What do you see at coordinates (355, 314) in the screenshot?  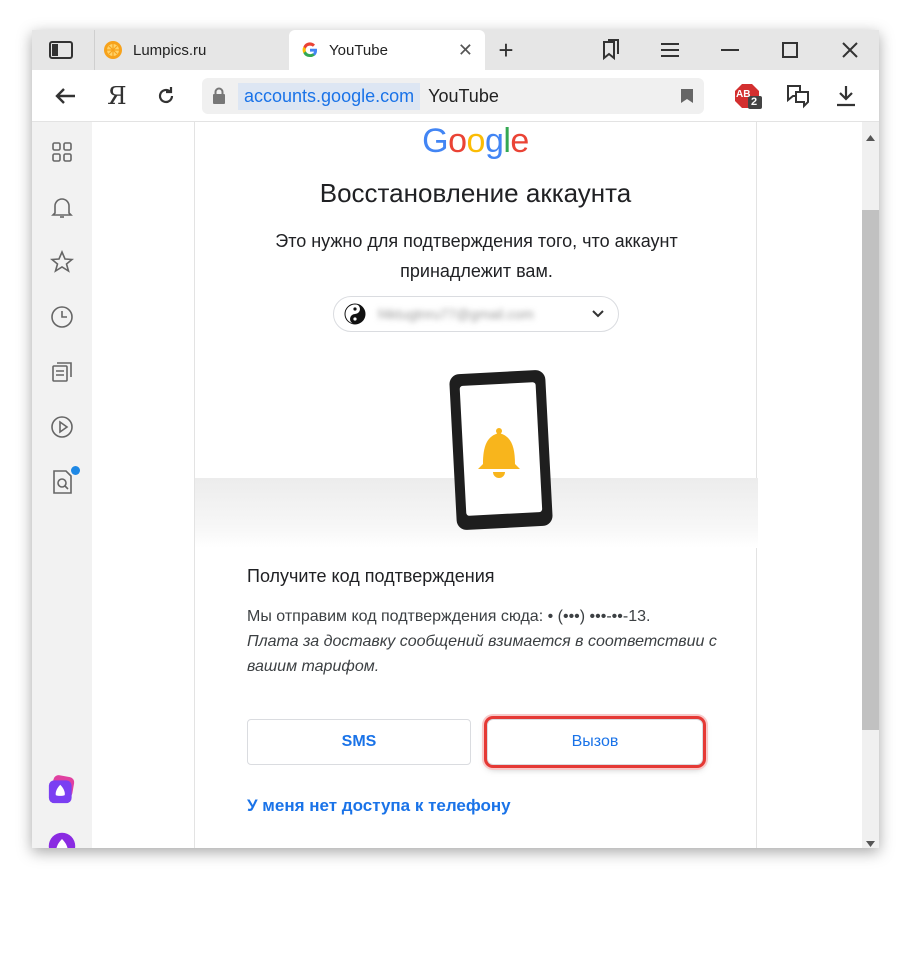 I see `yin-yang-avatar-icon` at bounding box center [355, 314].